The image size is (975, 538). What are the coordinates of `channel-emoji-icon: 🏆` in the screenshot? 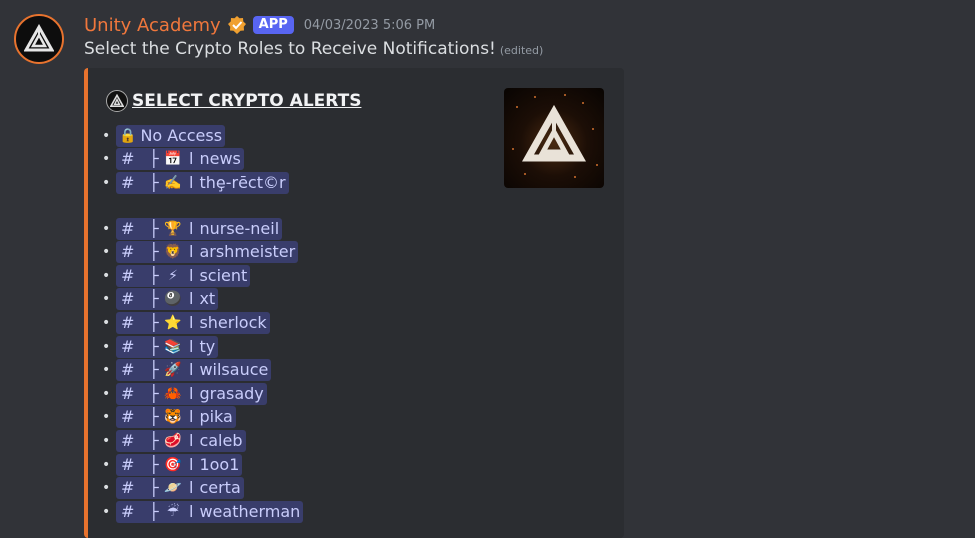 It's located at (173, 228).